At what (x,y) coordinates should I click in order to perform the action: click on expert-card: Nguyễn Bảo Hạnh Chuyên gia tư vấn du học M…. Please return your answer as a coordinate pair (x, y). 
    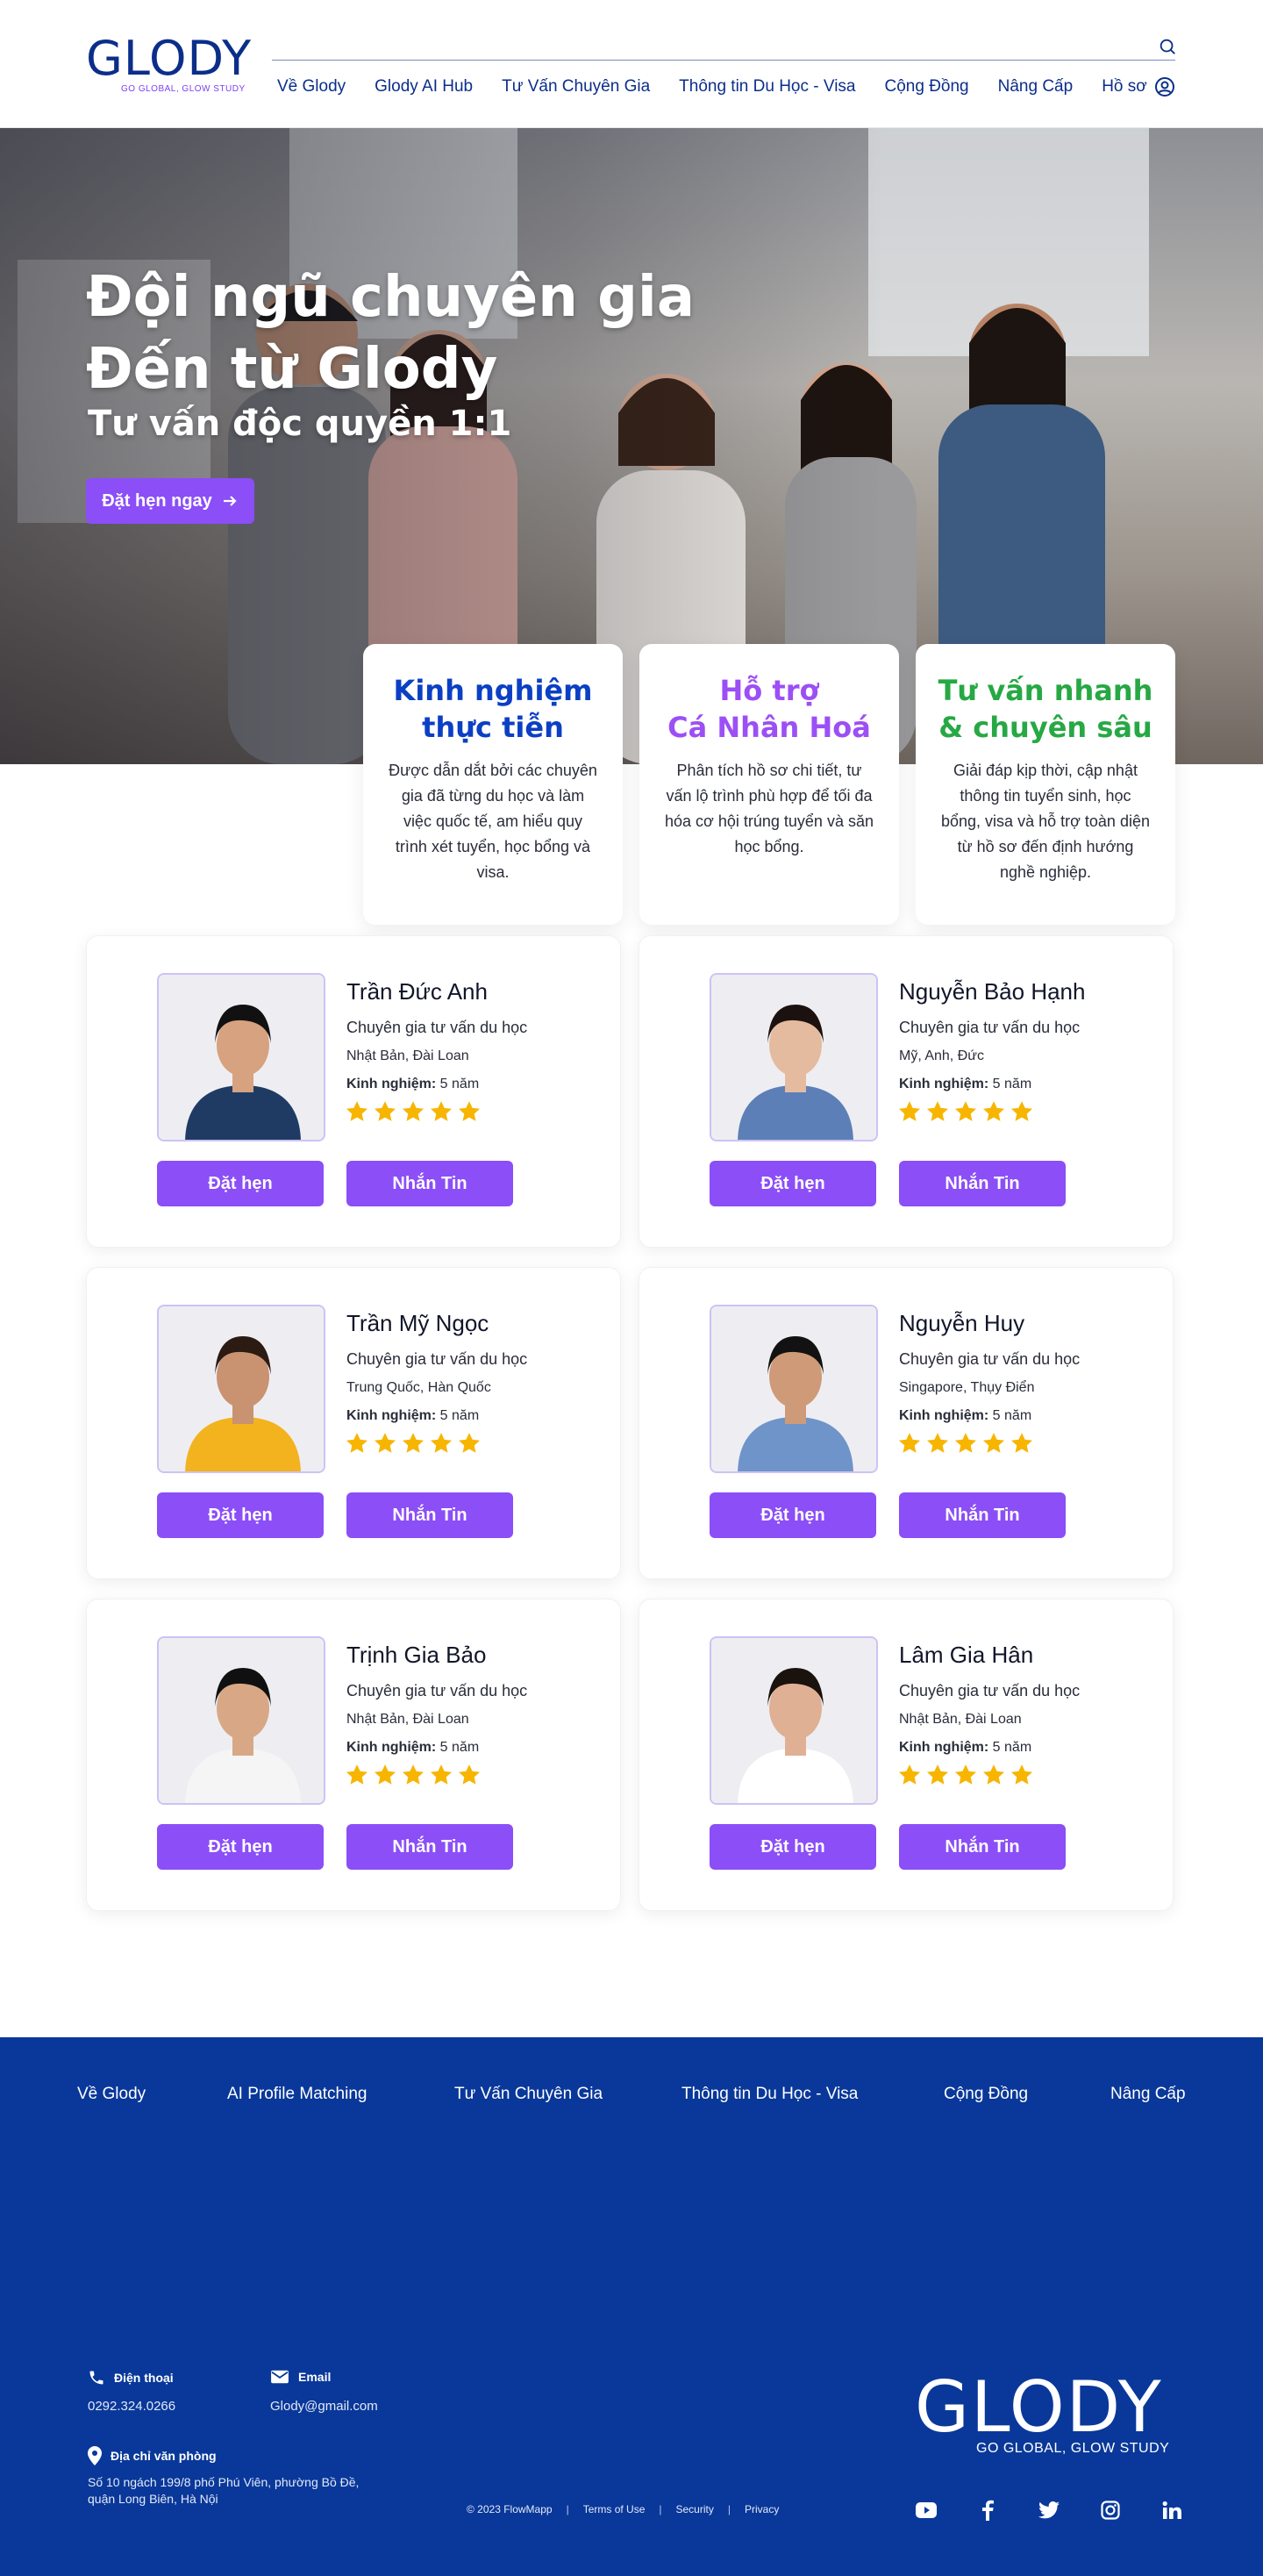
    Looking at the image, I should click on (906, 1091).